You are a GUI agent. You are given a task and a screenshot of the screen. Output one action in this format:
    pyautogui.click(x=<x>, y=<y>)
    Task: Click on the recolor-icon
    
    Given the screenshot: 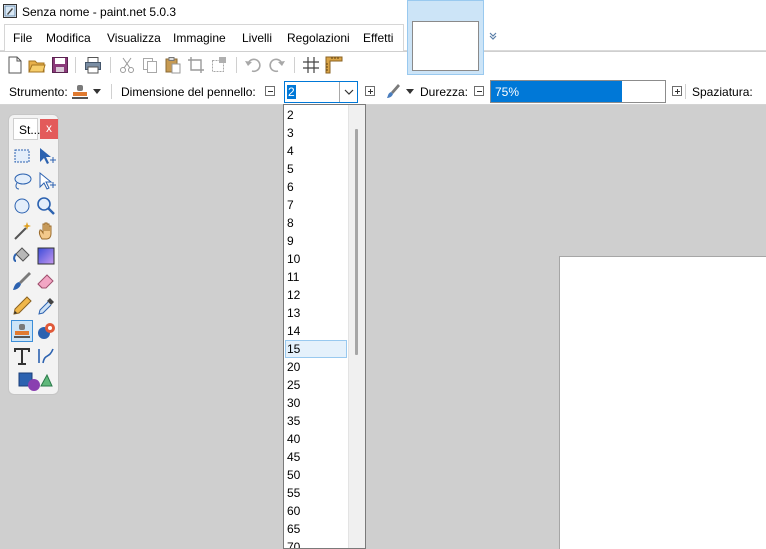 What is the action you would take?
    pyautogui.click(x=46, y=331)
    